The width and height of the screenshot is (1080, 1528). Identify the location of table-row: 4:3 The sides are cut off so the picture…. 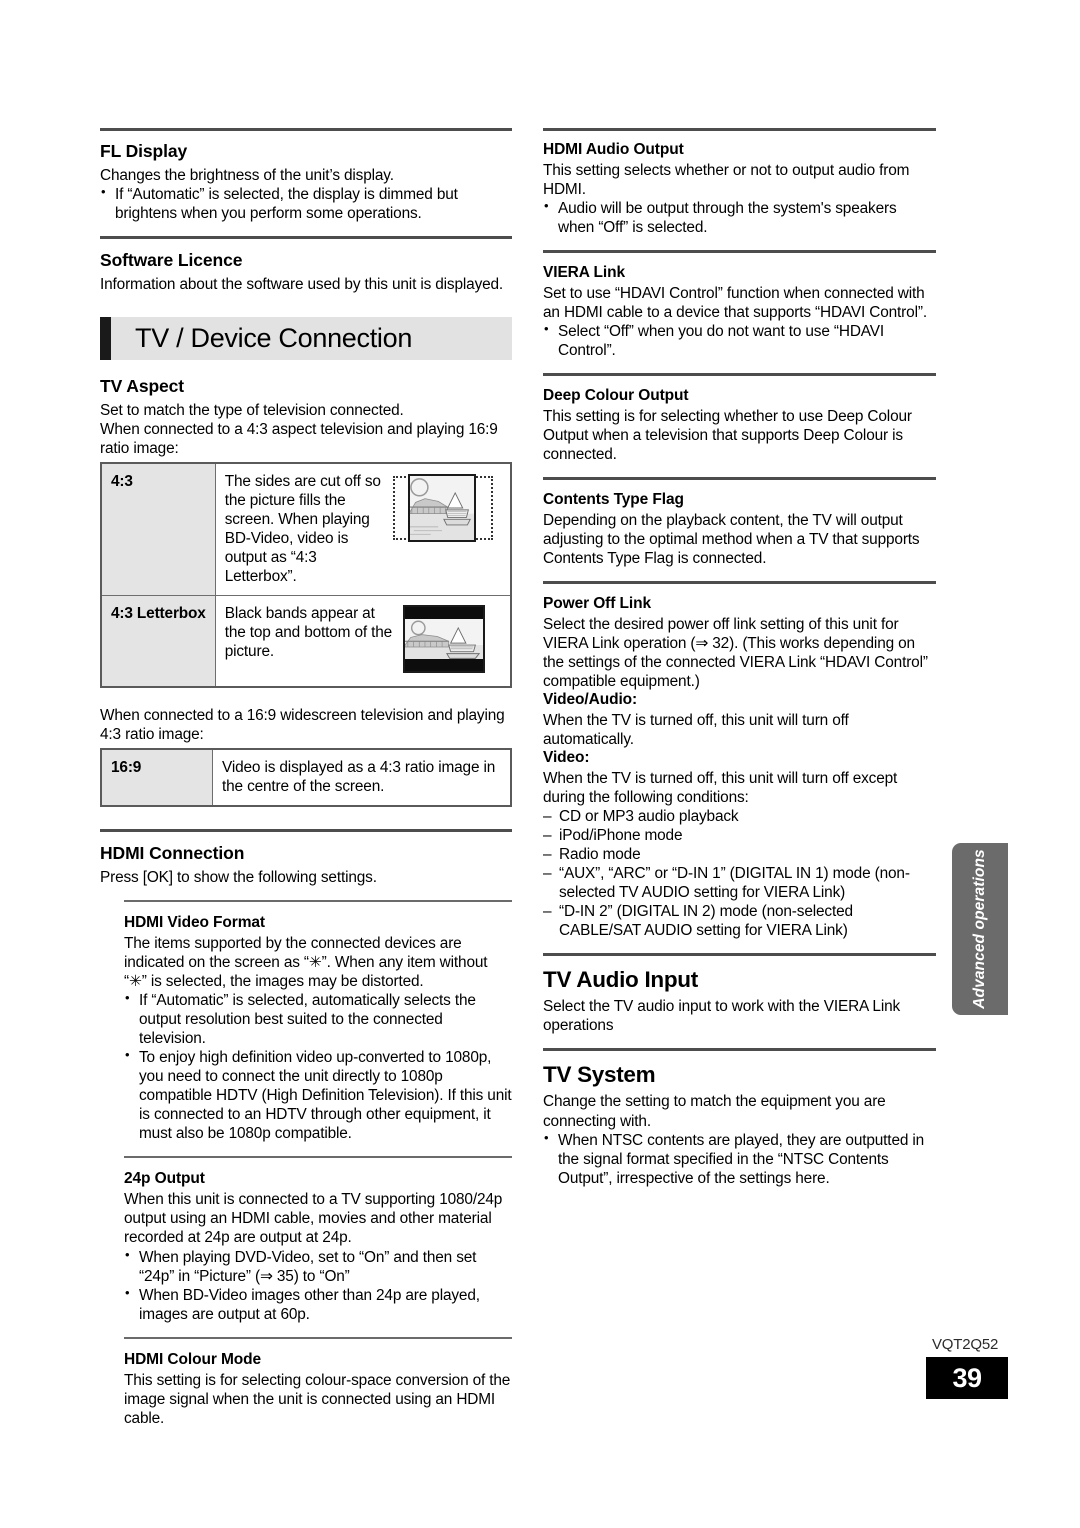
(306, 529).